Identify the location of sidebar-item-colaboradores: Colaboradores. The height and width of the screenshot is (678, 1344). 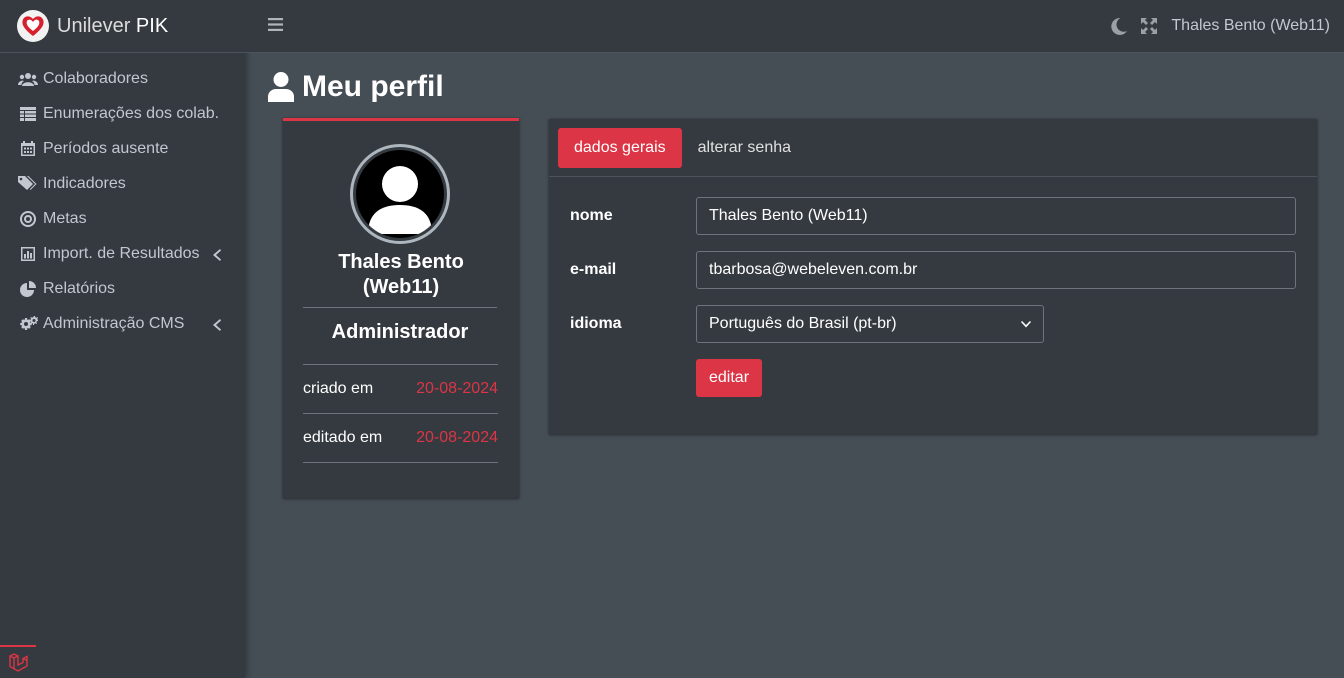
(122, 78).